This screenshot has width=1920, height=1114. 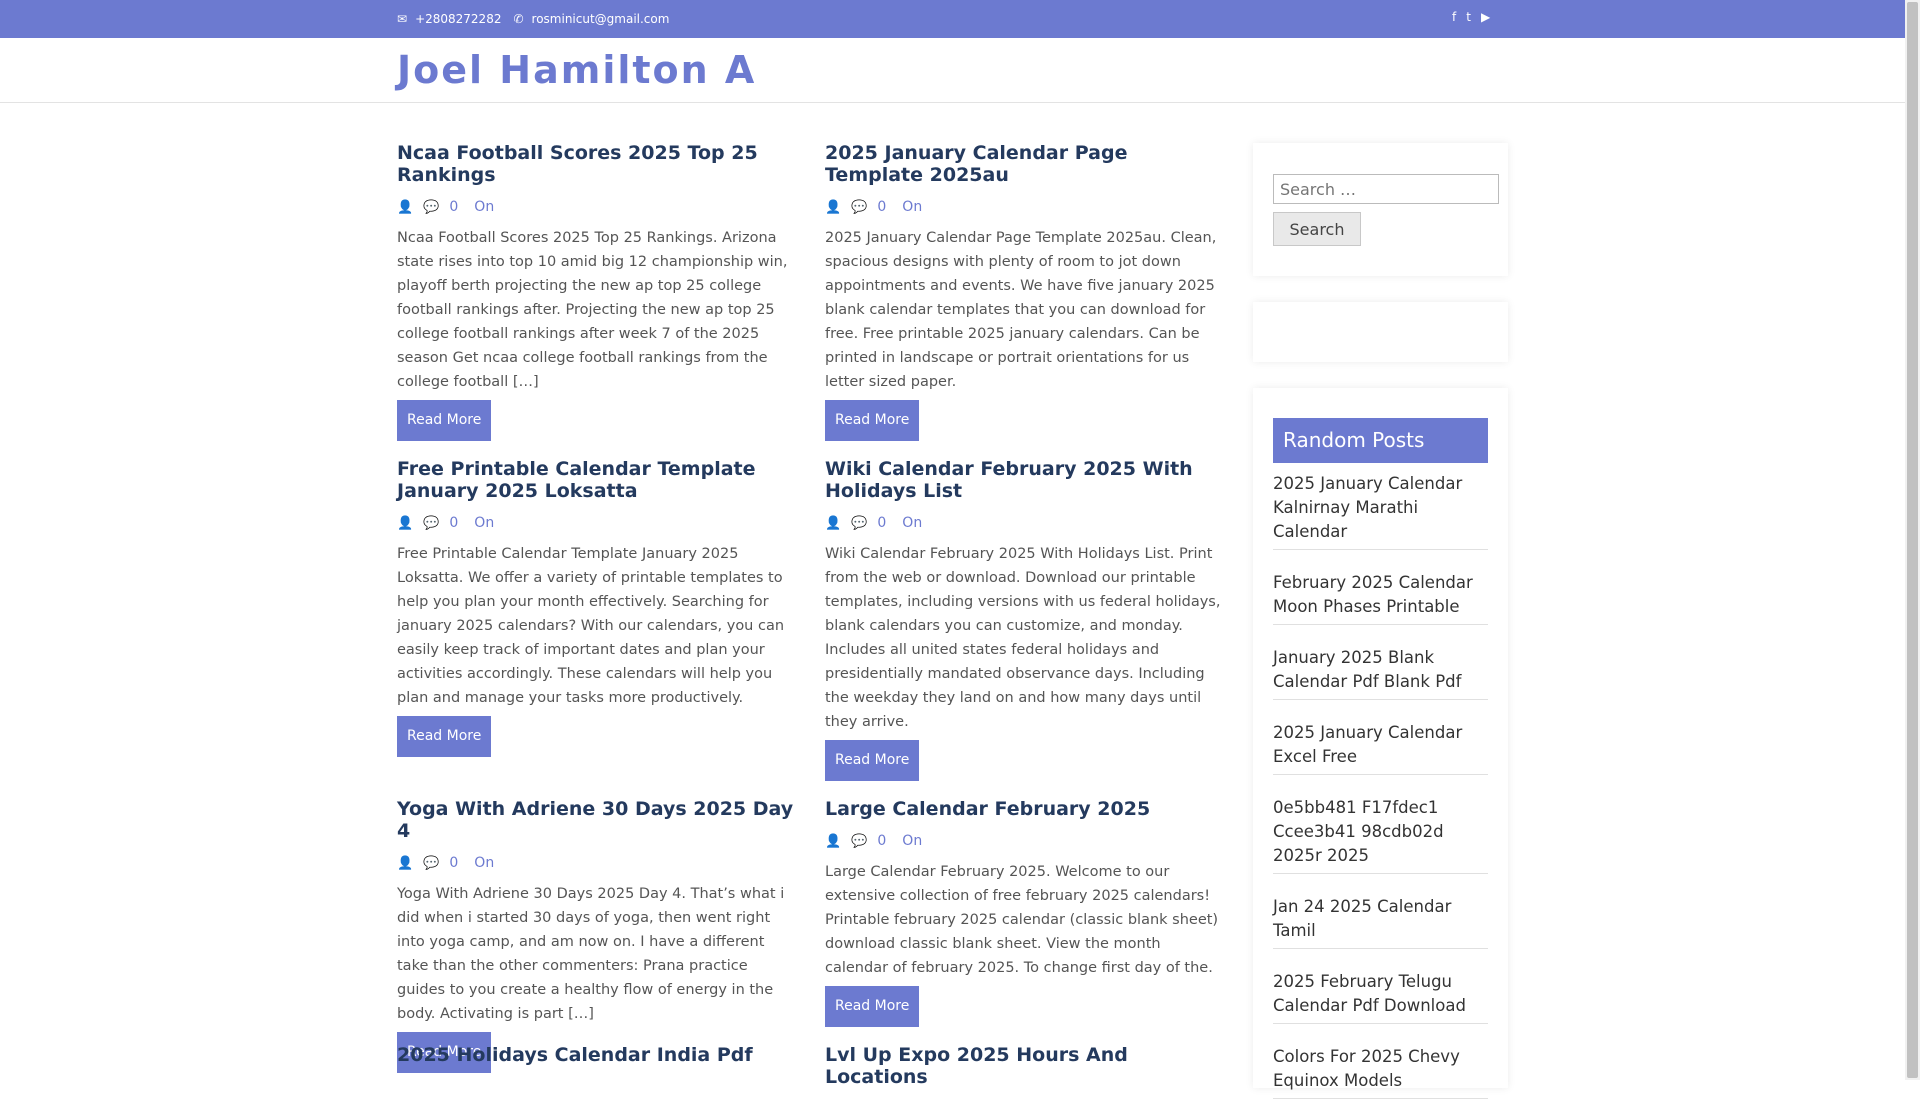 What do you see at coordinates (1468, 17) in the screenshot?
I see `twitter-icon: t` at bounding box center [1468, 17].